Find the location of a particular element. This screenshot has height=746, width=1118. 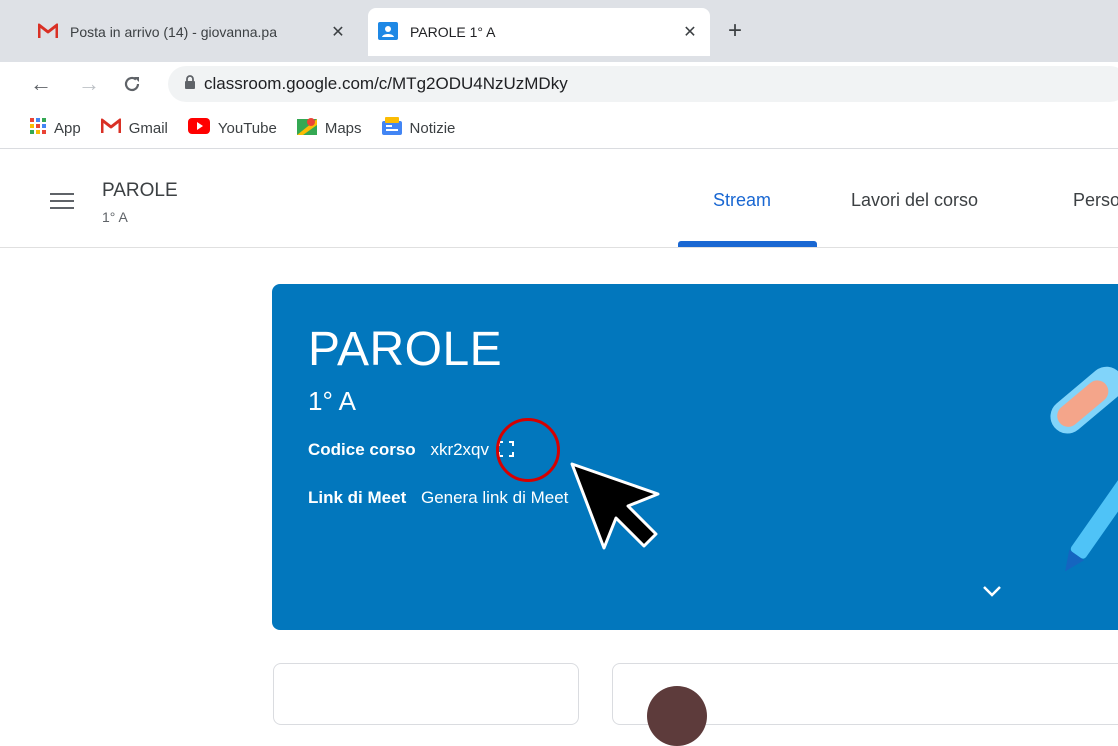

tab-classwork: Lavori del corso is located at coordinates (914, 200).